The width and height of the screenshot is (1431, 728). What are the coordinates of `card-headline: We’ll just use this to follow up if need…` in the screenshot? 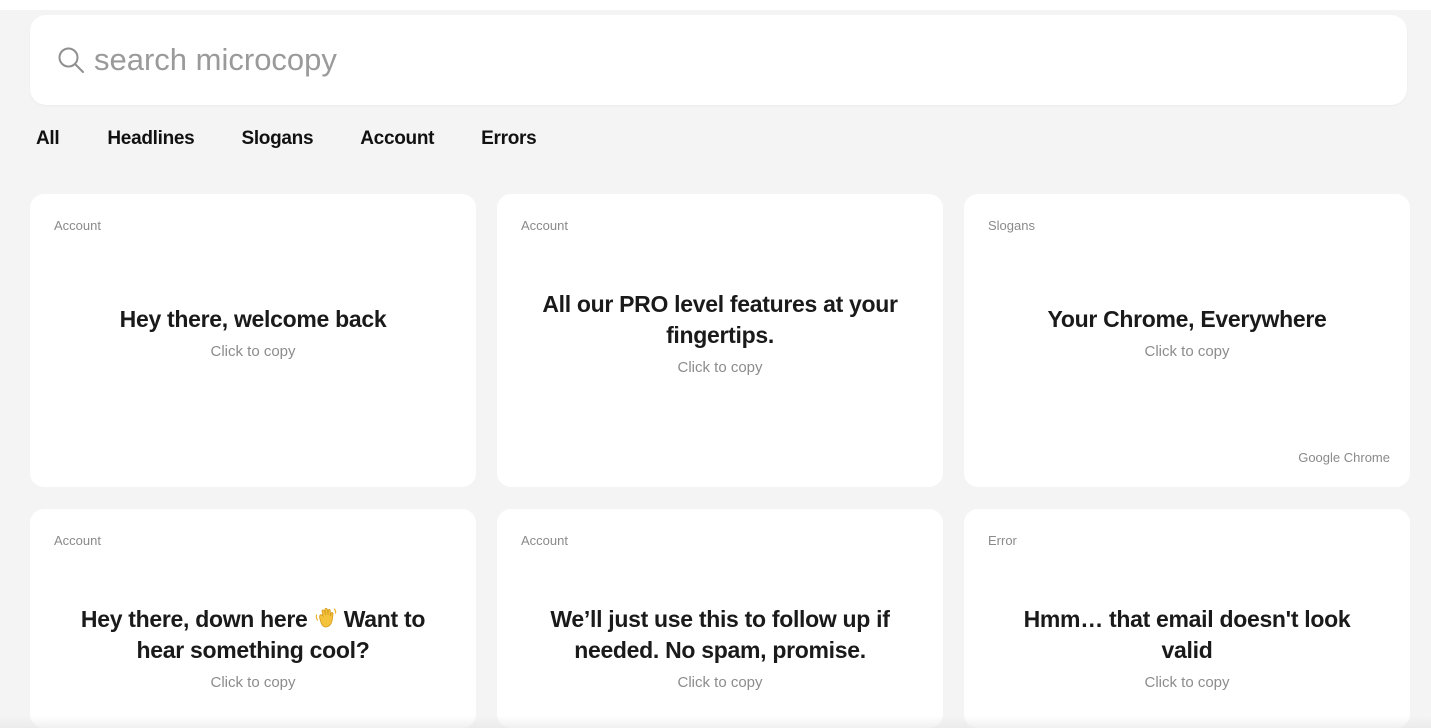 It's located at (720, 634).